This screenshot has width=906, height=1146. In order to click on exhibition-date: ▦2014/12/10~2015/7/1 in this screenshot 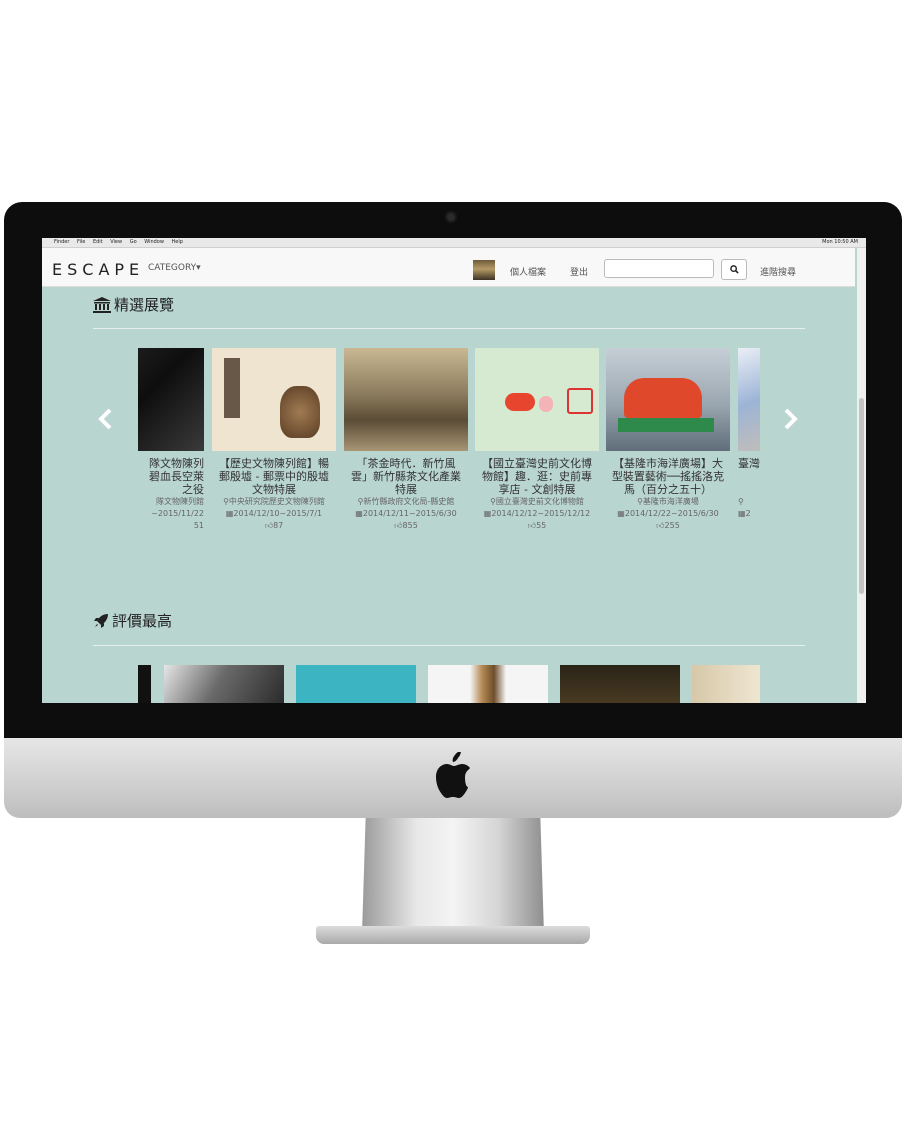, I will do `click(274, 513)`.